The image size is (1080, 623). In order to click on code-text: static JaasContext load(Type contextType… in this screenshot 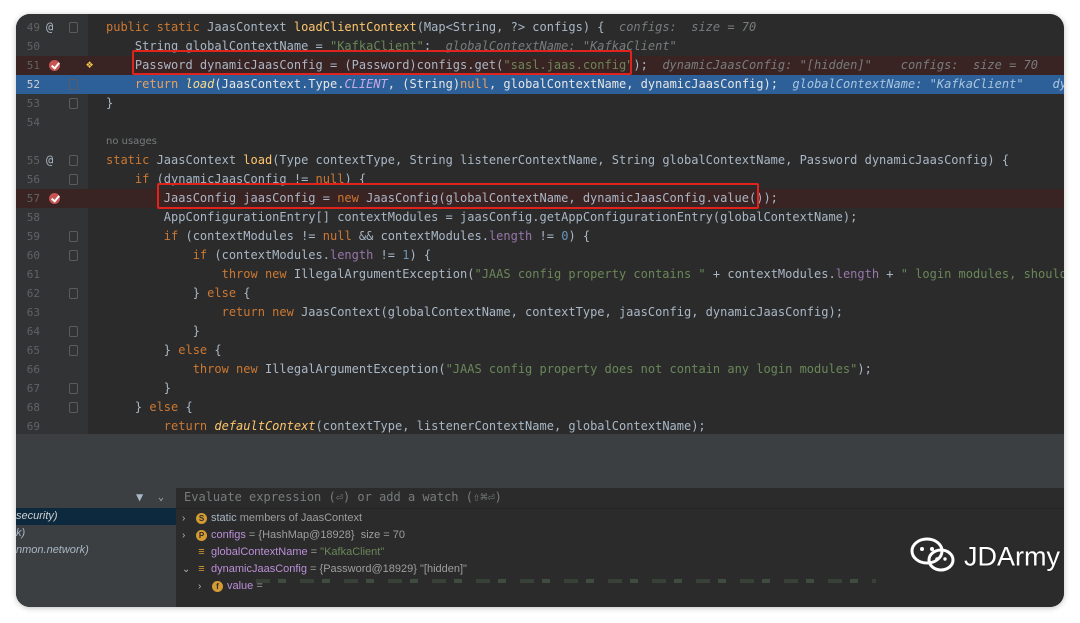, I will do `click(557, 160)`.